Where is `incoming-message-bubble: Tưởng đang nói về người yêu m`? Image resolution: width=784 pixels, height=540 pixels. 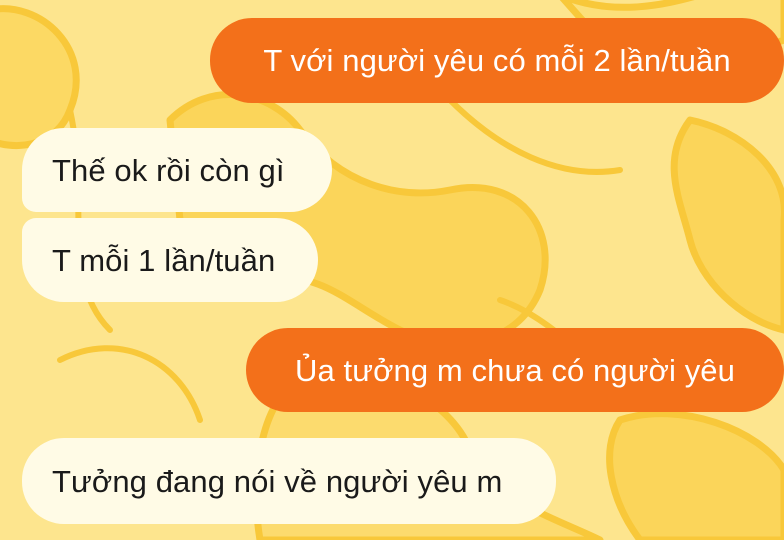 incoming-message-bubble: Tưởng đang nói về người yêu m is located at coordinates (289, 481).